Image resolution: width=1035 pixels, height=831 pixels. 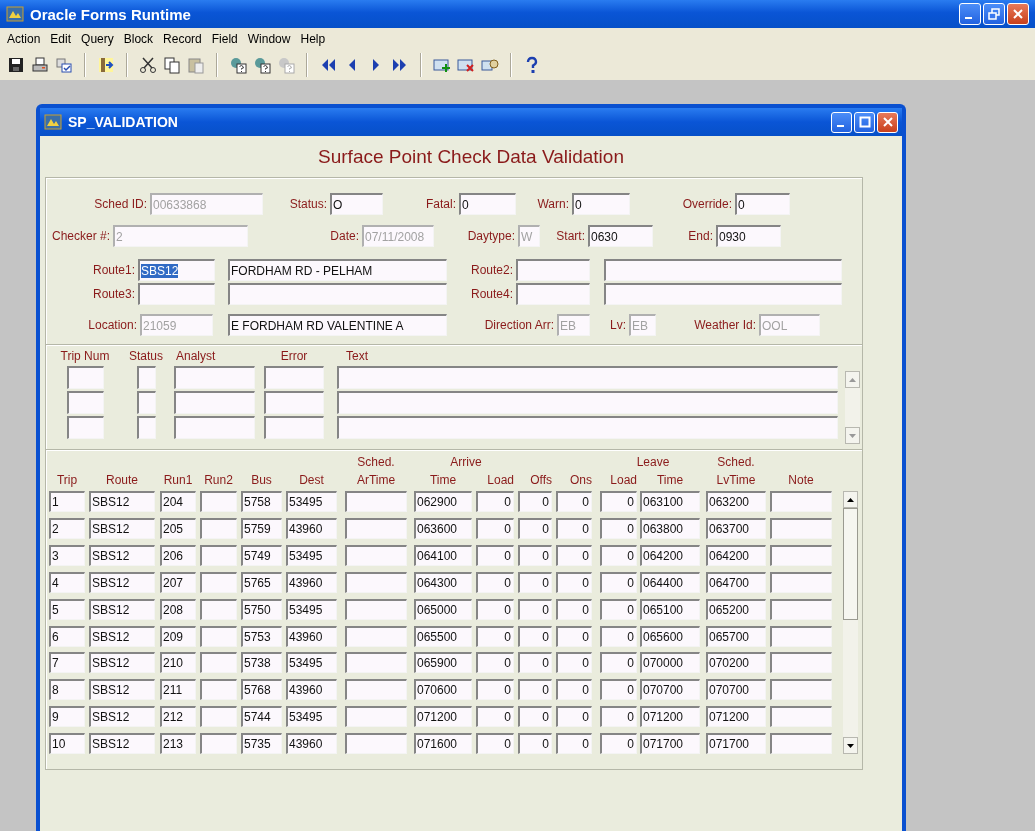 What do you see at coordinates (850, 564) in the screenshot?
I see `scroll-thumb` at bounding box center [850, 564].